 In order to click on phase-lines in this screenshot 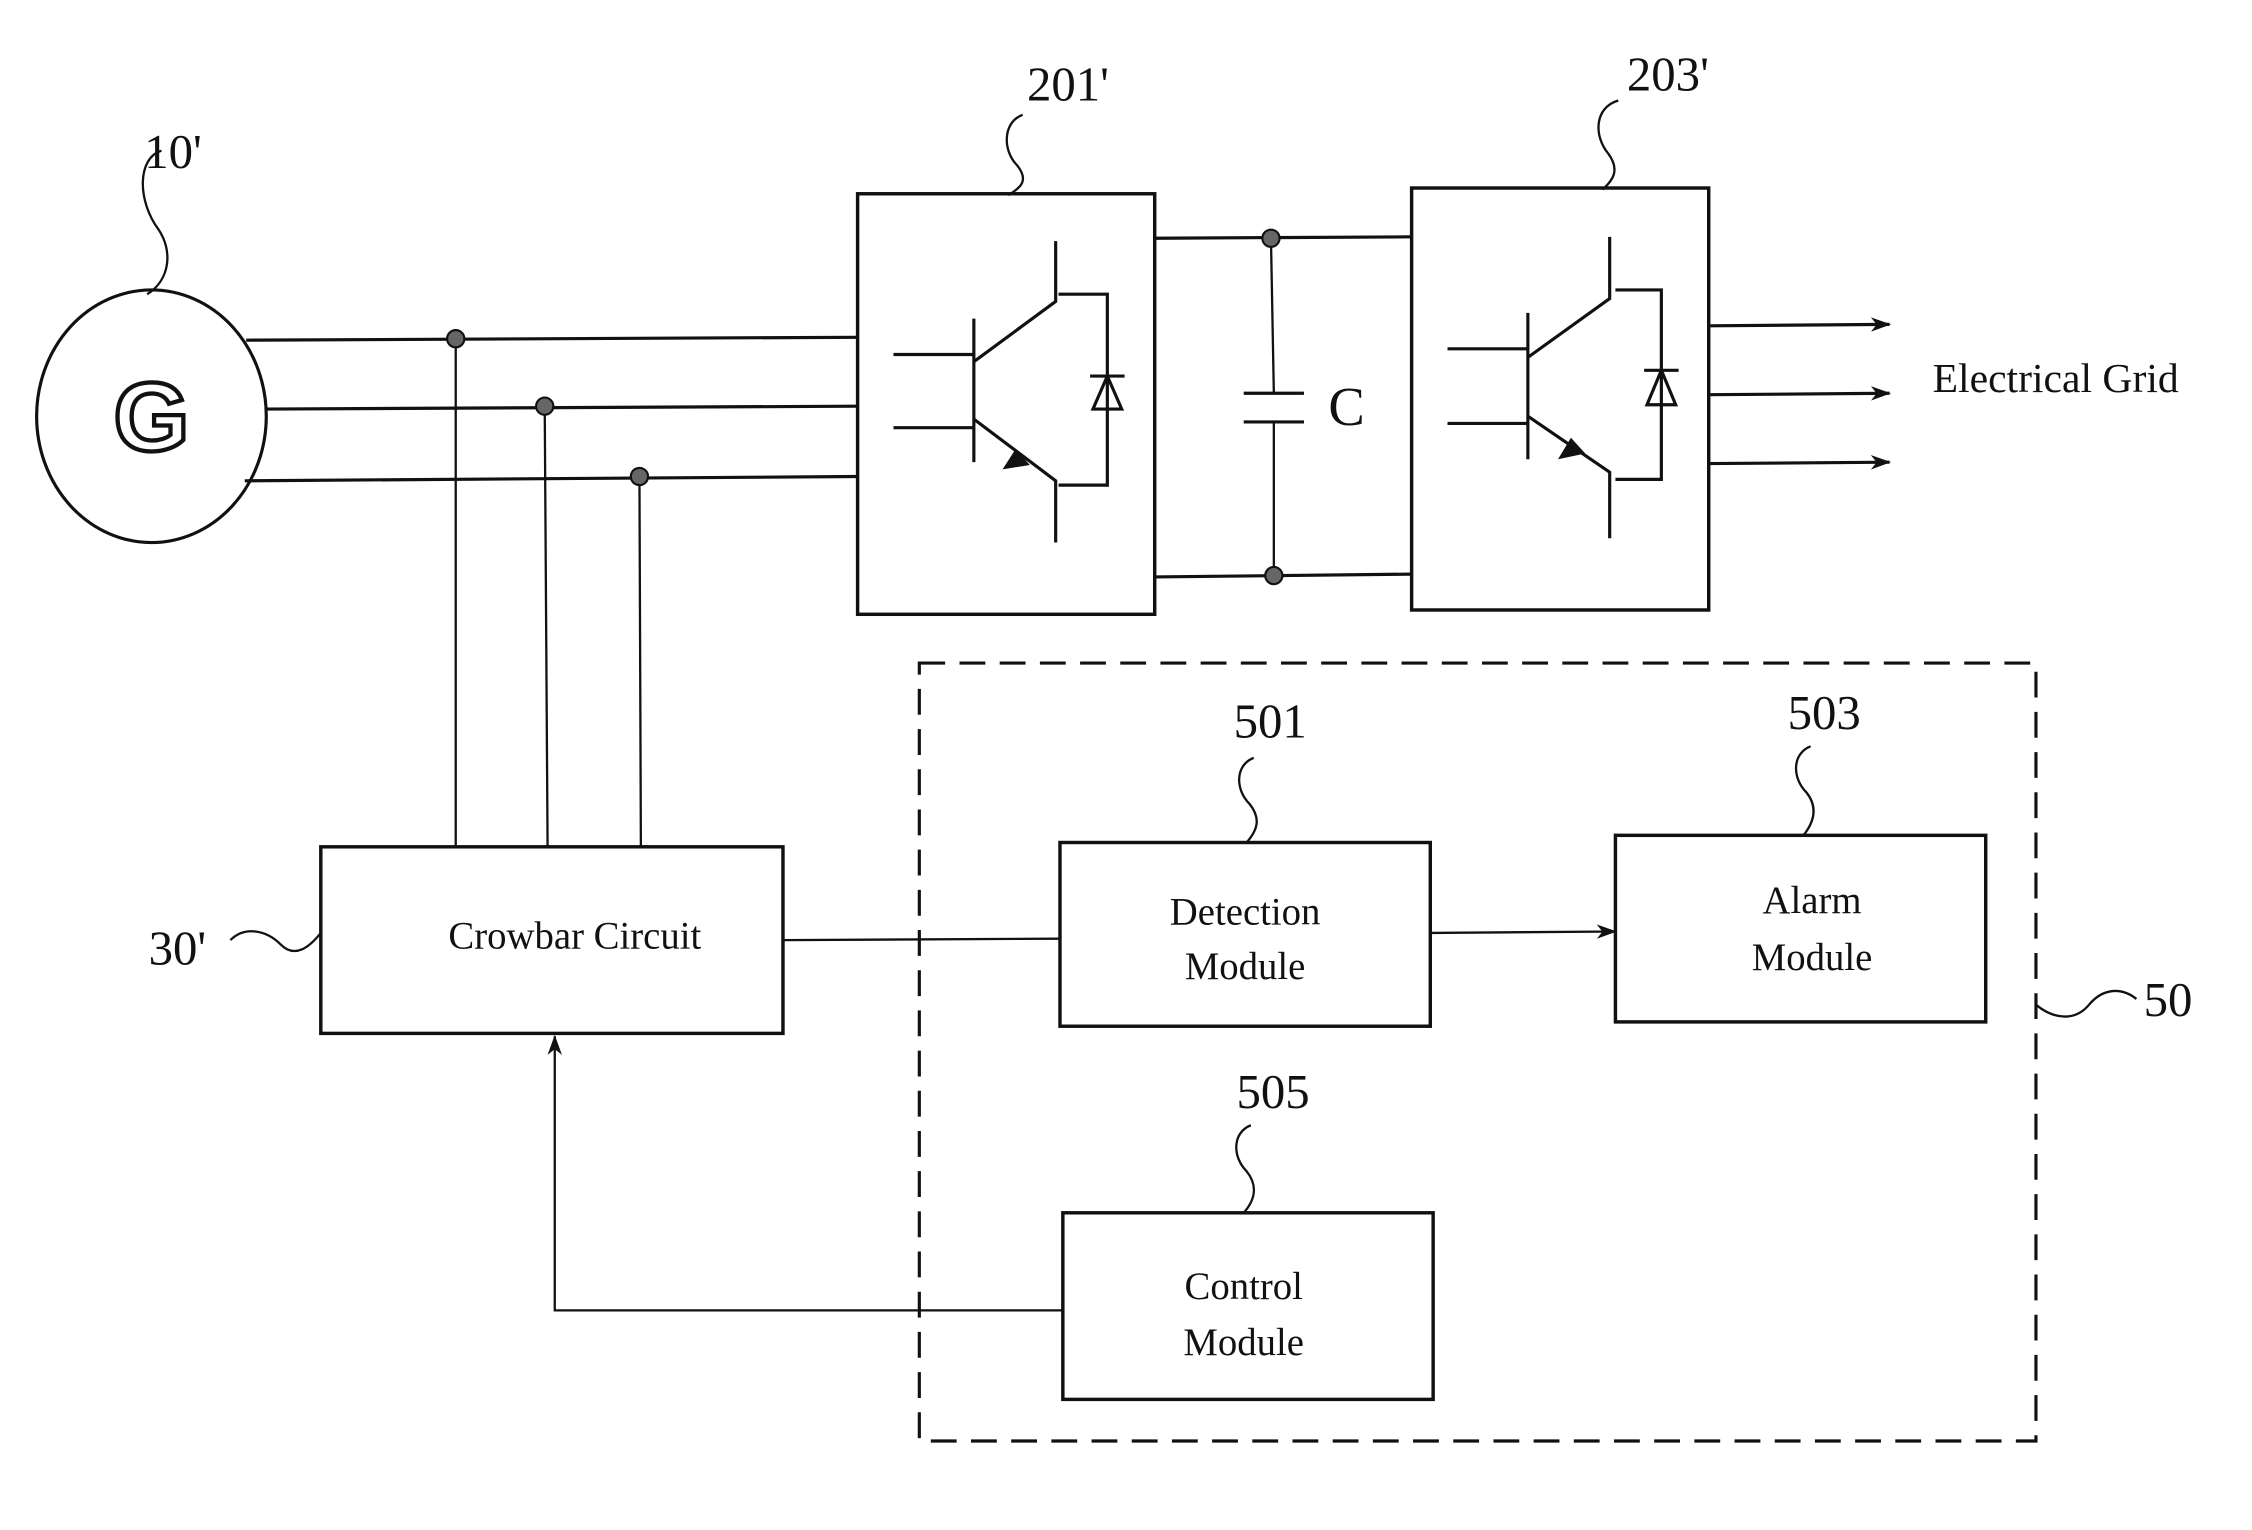, I will do `click(551, 588)`.